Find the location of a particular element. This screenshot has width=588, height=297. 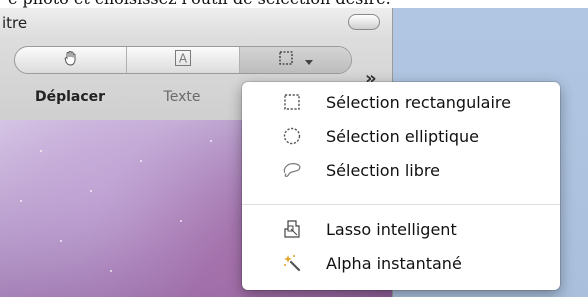

text-tool-icon: A is located at coordinates (183, 60).